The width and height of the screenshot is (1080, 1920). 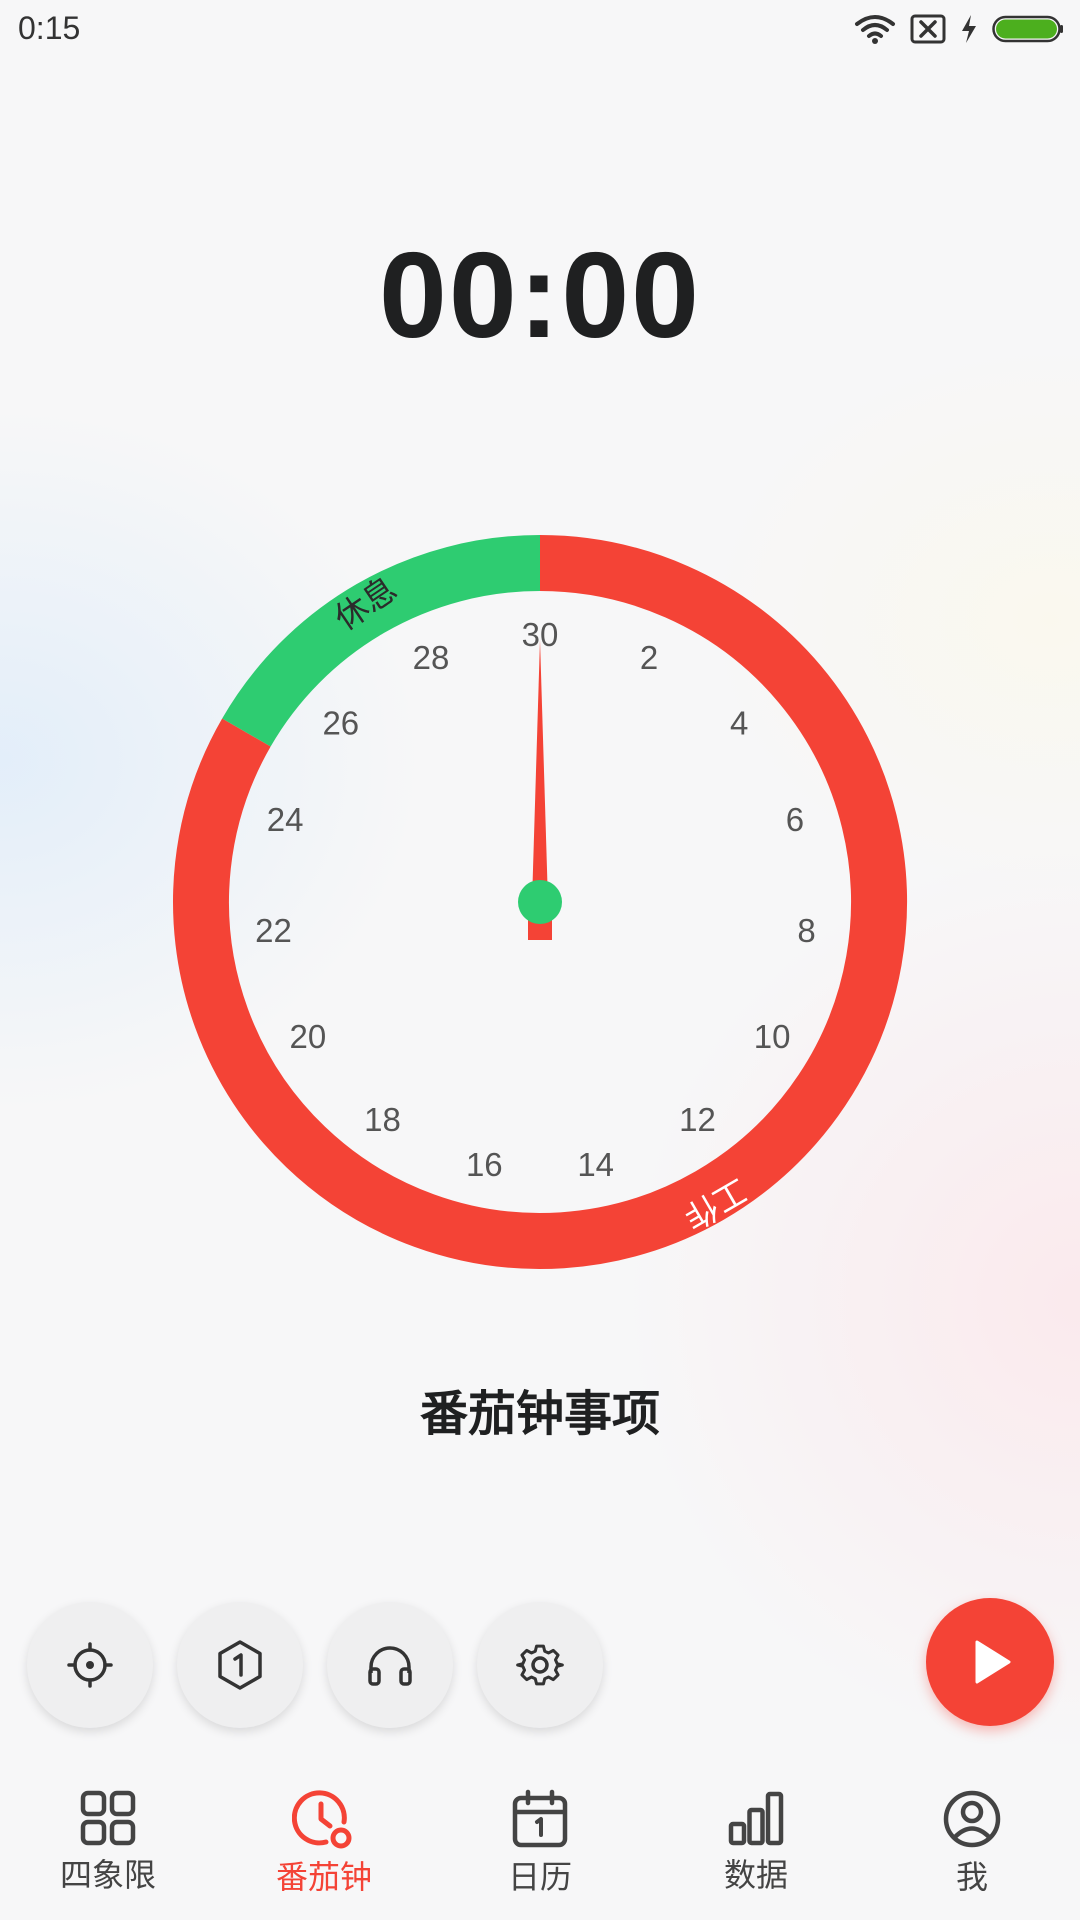 I want to click on nav-item-quadrant: 四象限, so click(x=108, y=1848).